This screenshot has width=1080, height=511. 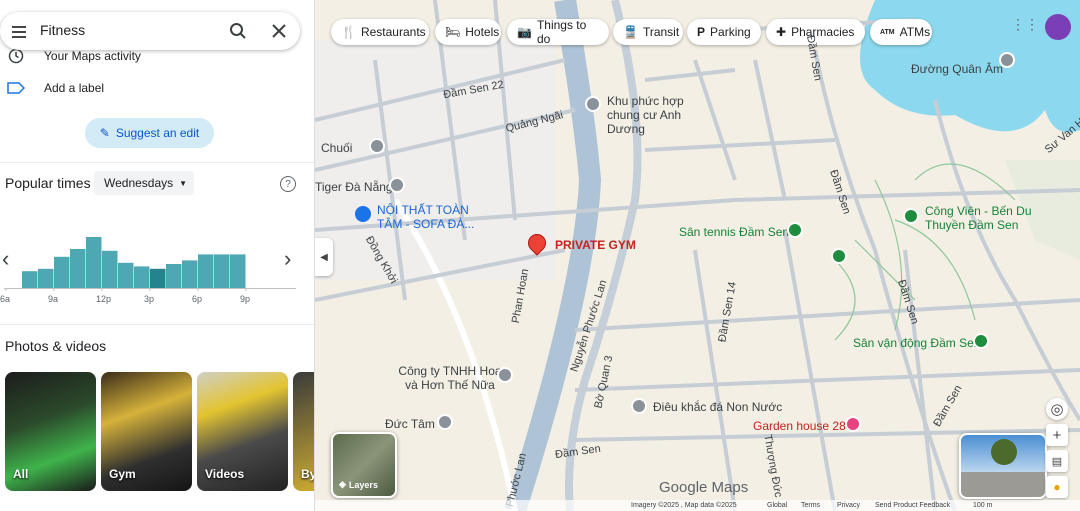 I want to click on pharmacy-icon: ✚, so click(x=781, y=32).